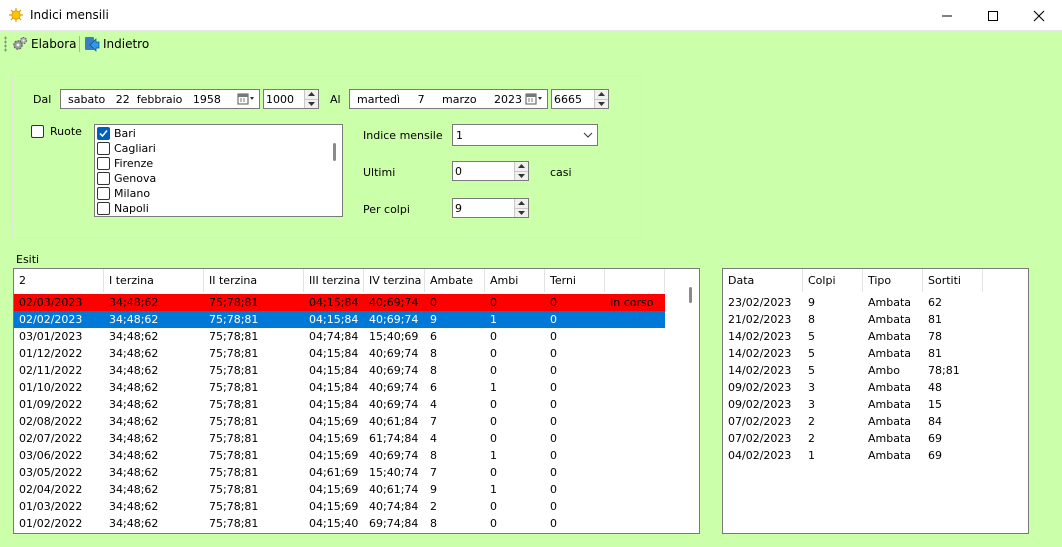 This screenshot has width=1062, height=547. What do you see at coordinates (525, 135) in the screenshot?
I see `indice-select: 1` at bounding box center [525, 135].